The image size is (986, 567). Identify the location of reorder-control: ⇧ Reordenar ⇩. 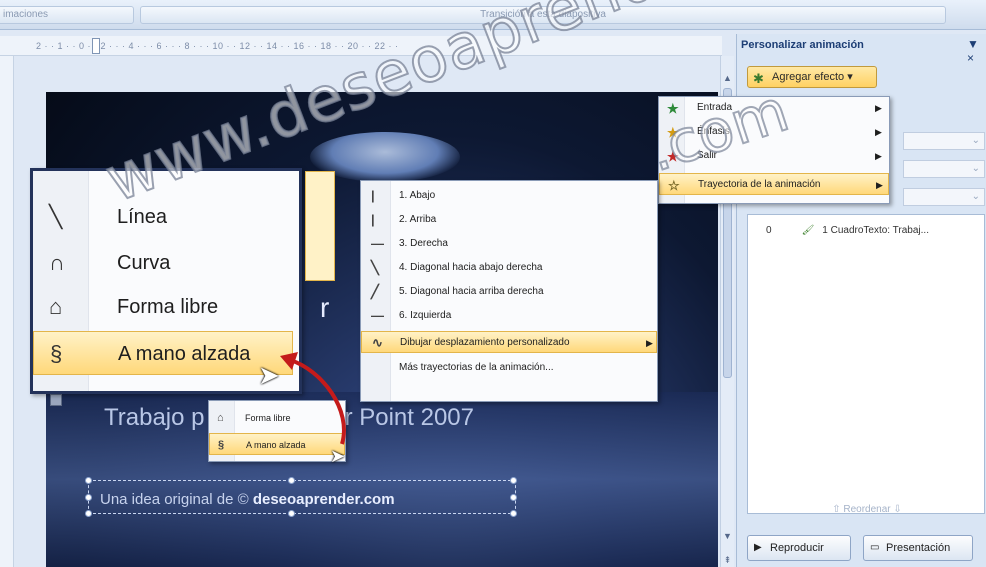
(867, 510).